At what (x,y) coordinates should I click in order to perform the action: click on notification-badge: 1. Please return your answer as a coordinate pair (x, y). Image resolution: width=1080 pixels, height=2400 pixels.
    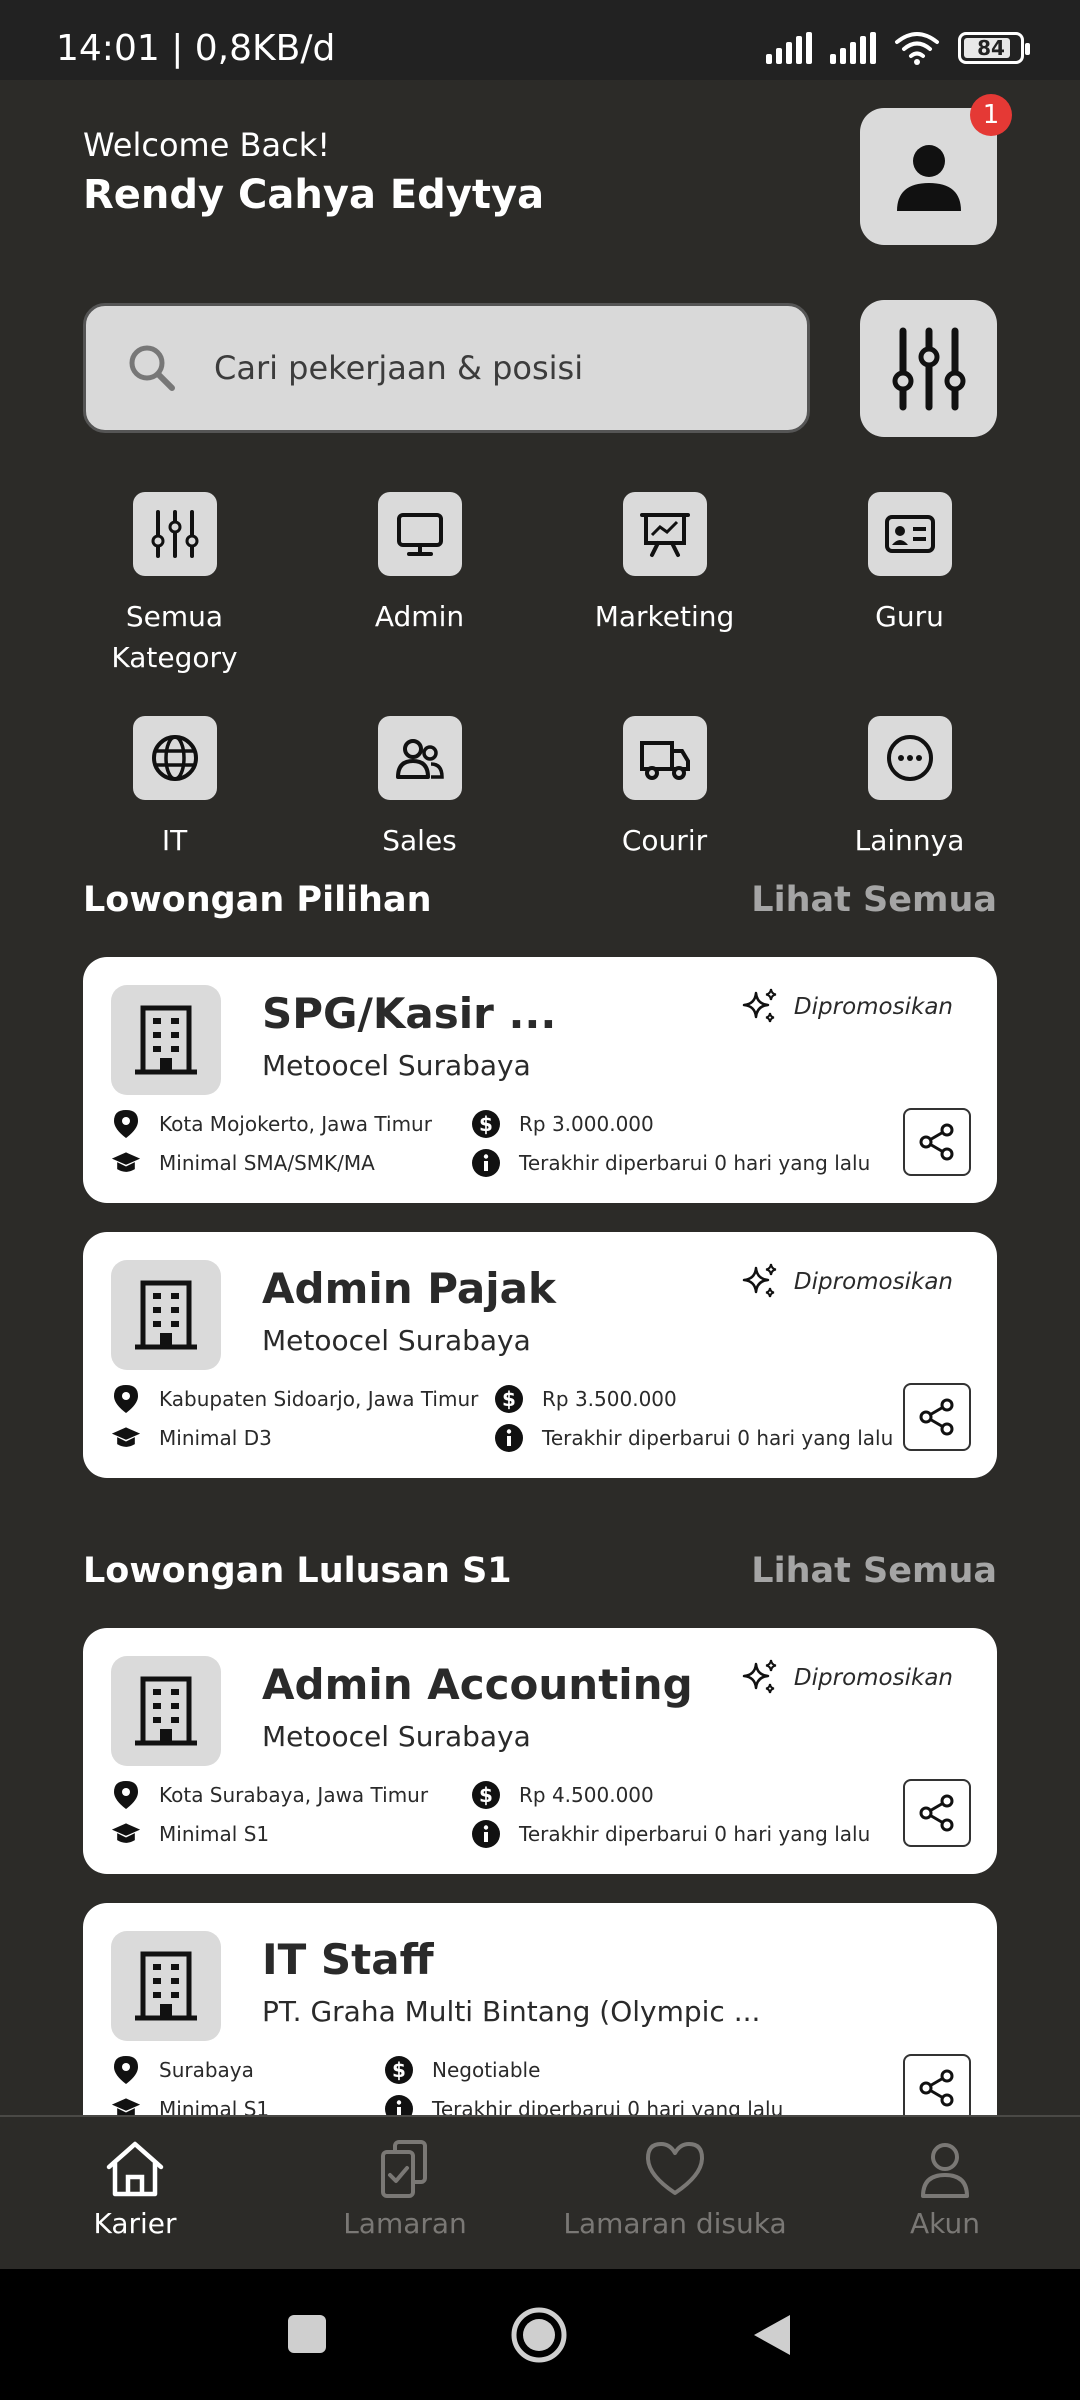
    Looking at the image, I should click on (991, 115).